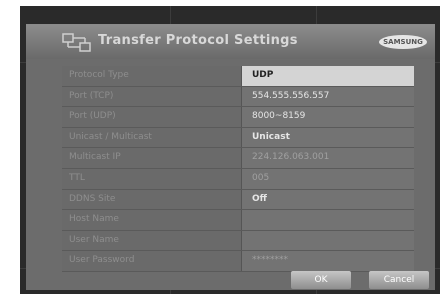 This screenshot has height=298, width=444. Describe the element at coordinates (76, 42) in the screenshot. I see `network-transfer-icon` at that location.